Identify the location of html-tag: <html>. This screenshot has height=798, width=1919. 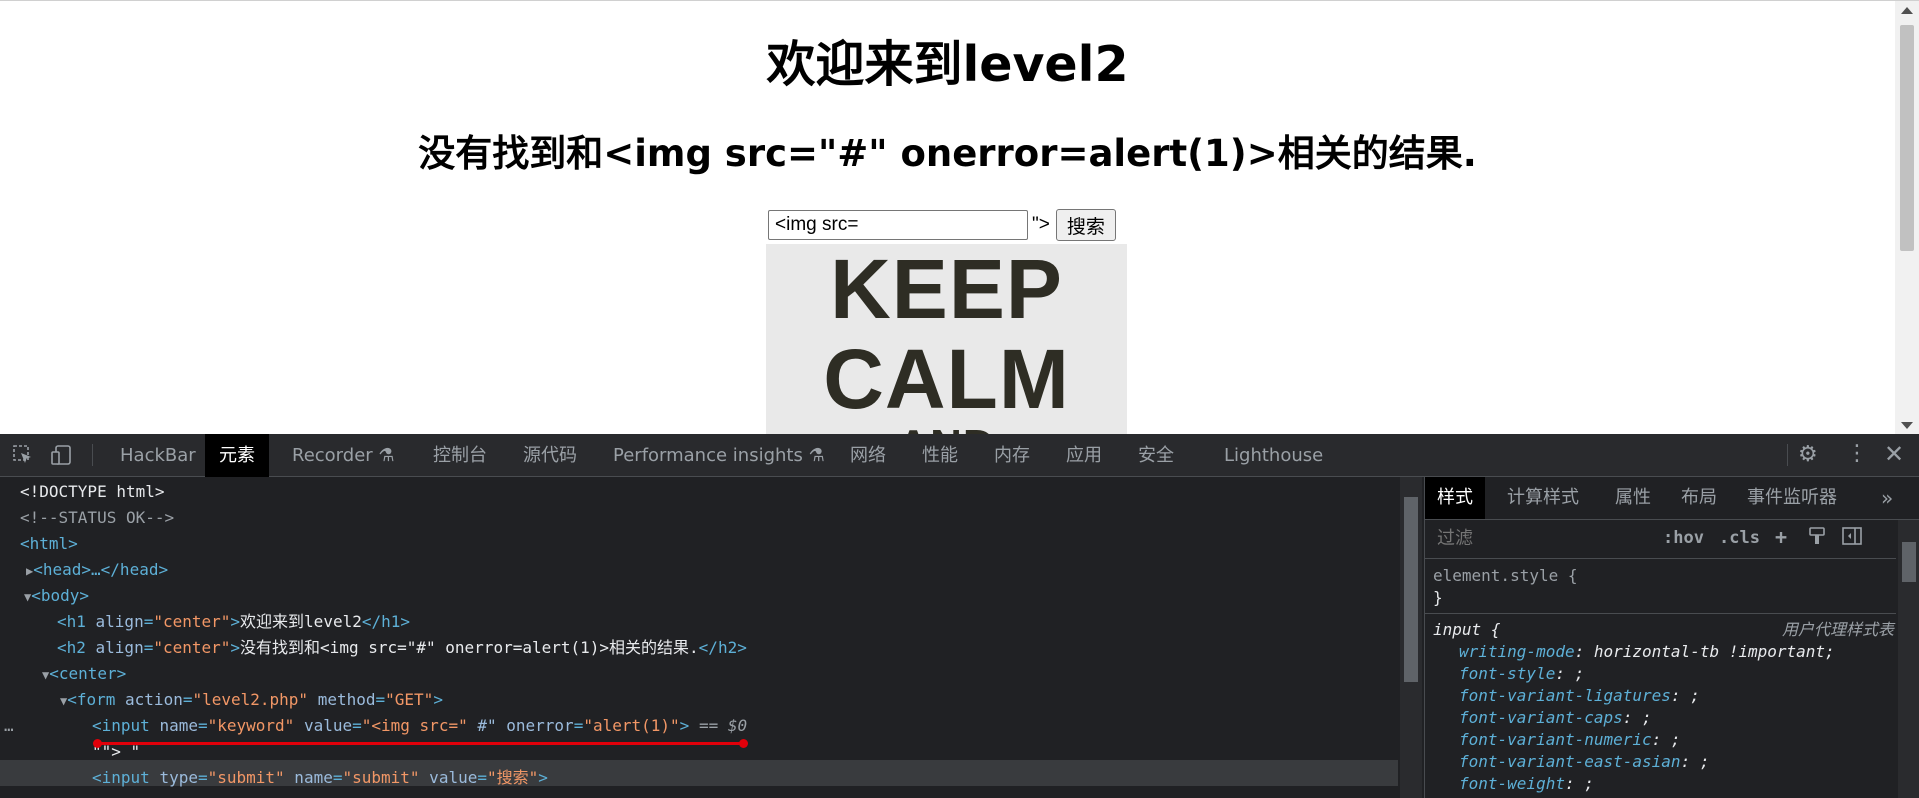
(49, 543).